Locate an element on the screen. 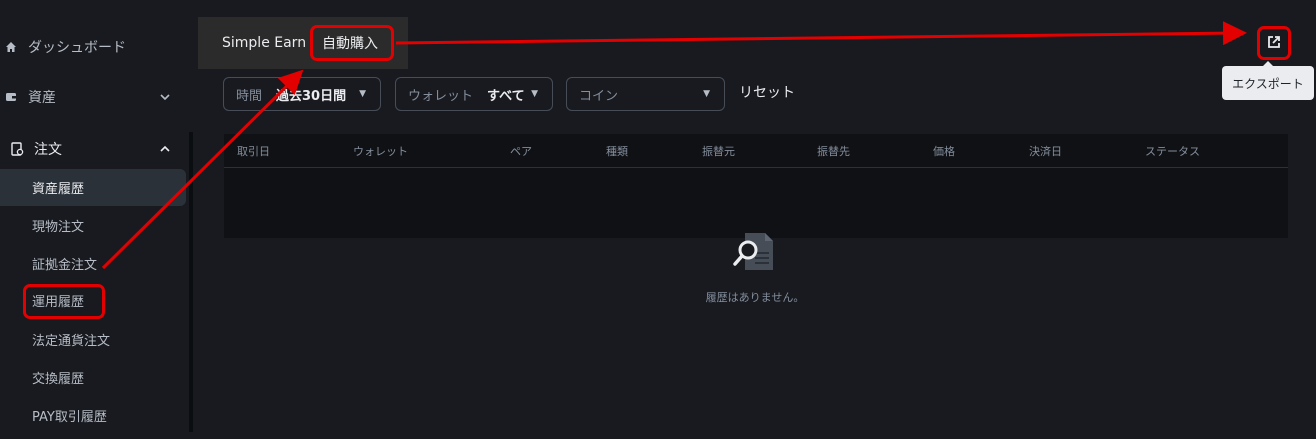 The height and width of the screenshot is (439, 1316). sidebar-item-pay-history: PAY取引履歴 is located at coordinates (93, 415).